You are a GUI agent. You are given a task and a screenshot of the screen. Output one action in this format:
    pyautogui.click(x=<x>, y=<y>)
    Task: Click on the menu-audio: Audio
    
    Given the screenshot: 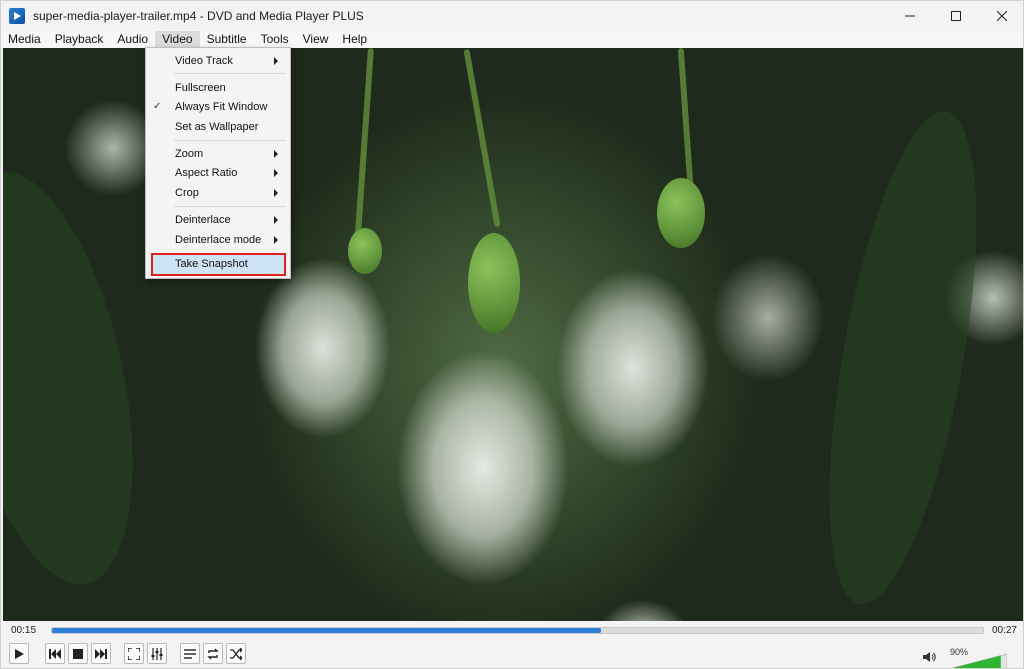 What is the action you would take?
    pyautogui.click(x=132, y=39)
    